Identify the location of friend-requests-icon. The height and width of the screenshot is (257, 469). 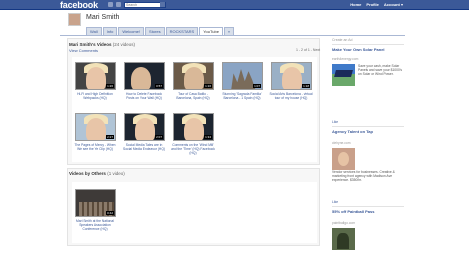
(110, 4).